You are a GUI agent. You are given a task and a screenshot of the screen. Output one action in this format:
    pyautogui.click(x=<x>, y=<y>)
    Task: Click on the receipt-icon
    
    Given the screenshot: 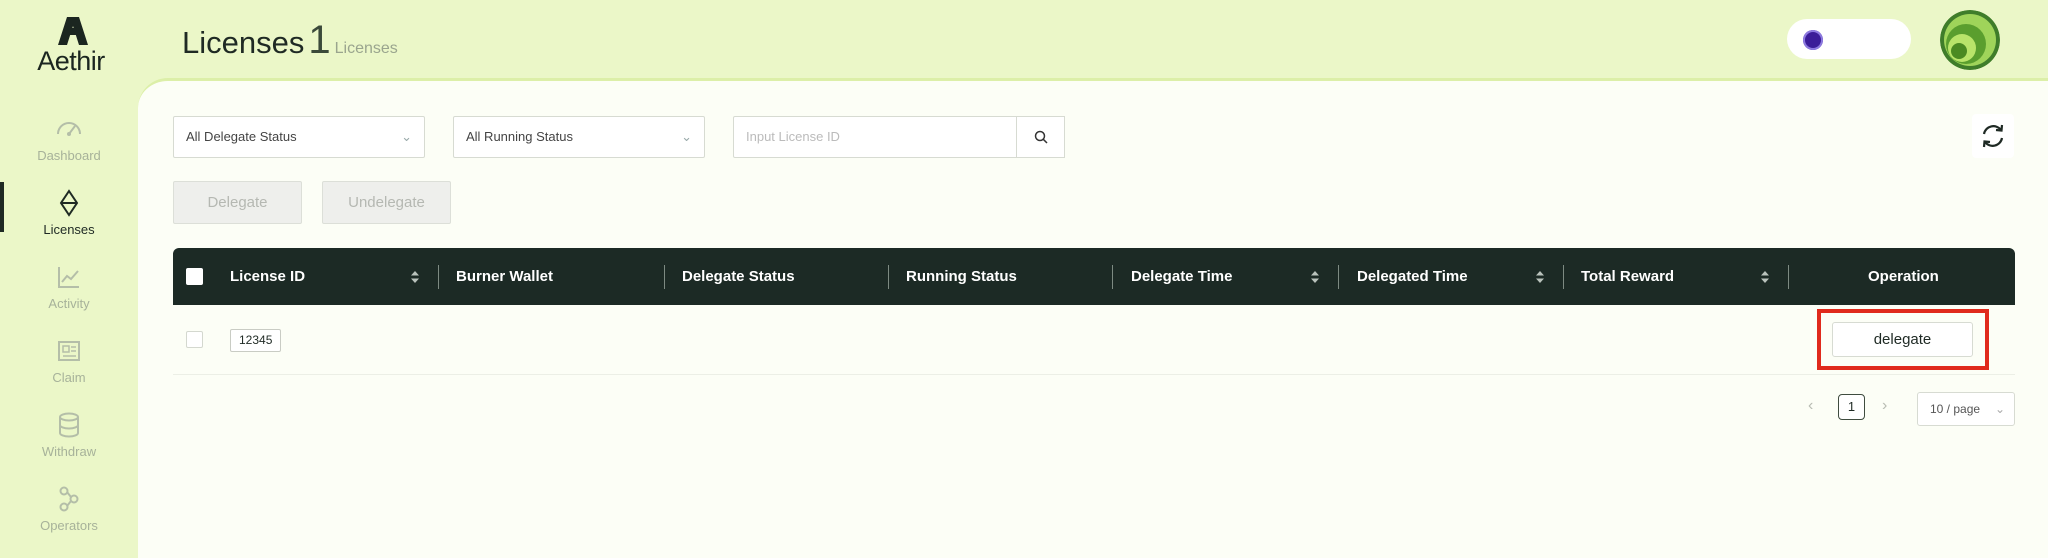 What is the action you would take?
    pyautogui.click(x=69, y=351)
    